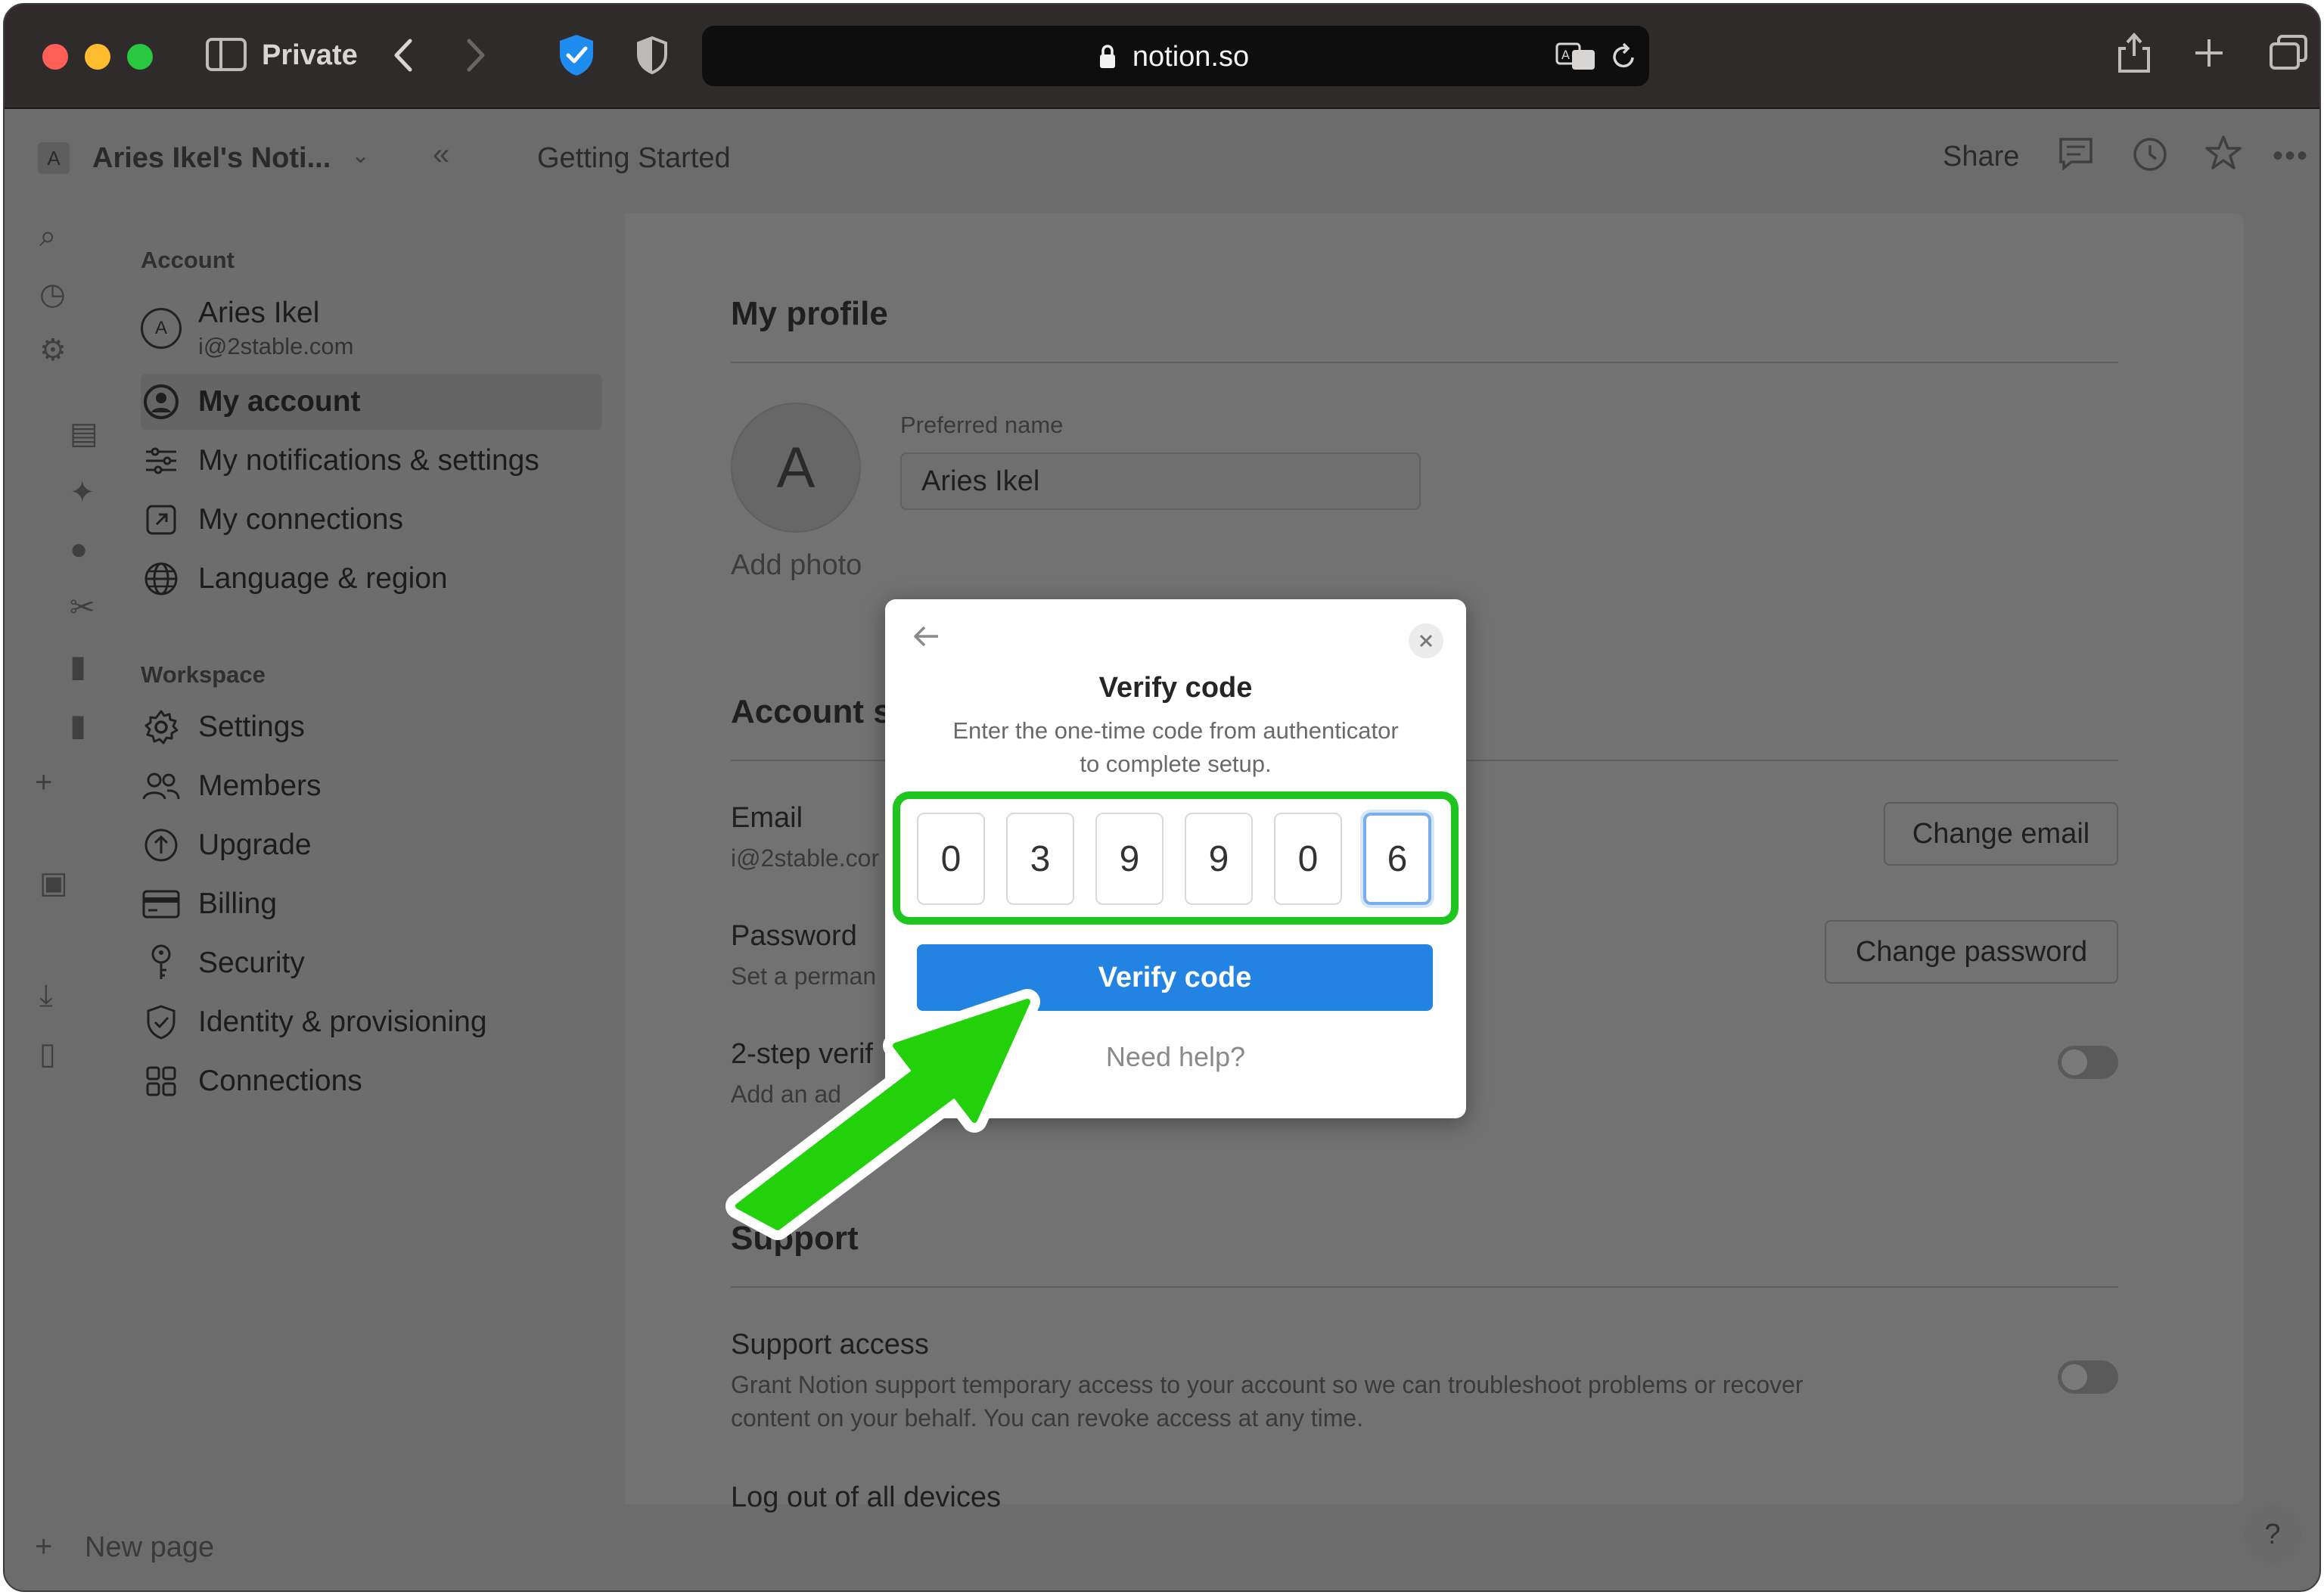 This screenshot has width=2324, height=1595. Describe the element at coordinates (809, 313) in the screenshot. I see `my-profile-heading: My profile` at that location.